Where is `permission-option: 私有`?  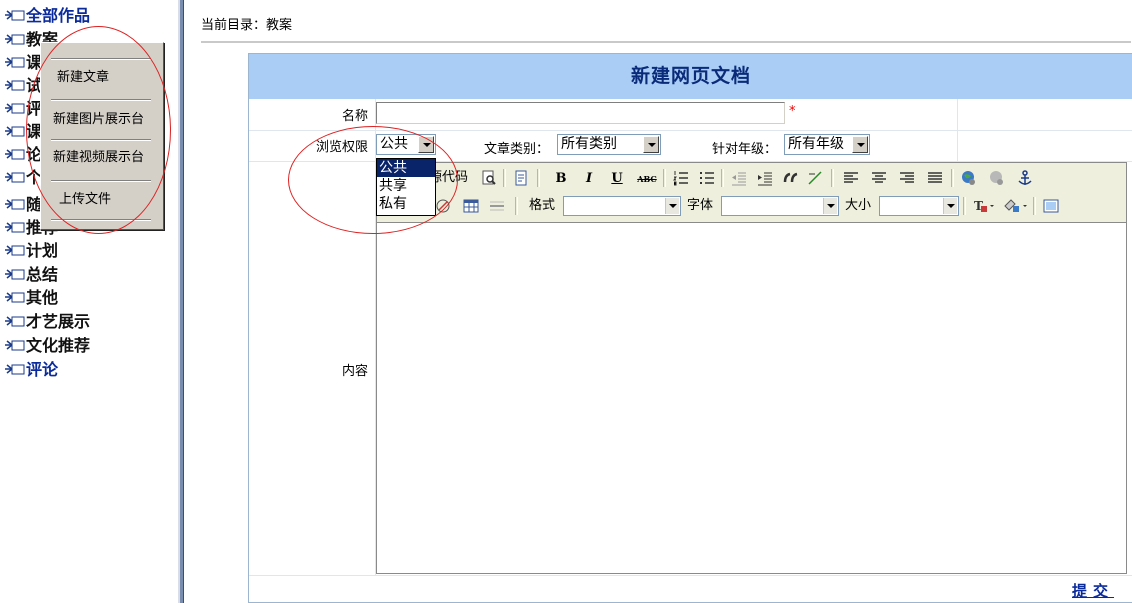 permission-option: 私有 is located at coordinates (406, 204).